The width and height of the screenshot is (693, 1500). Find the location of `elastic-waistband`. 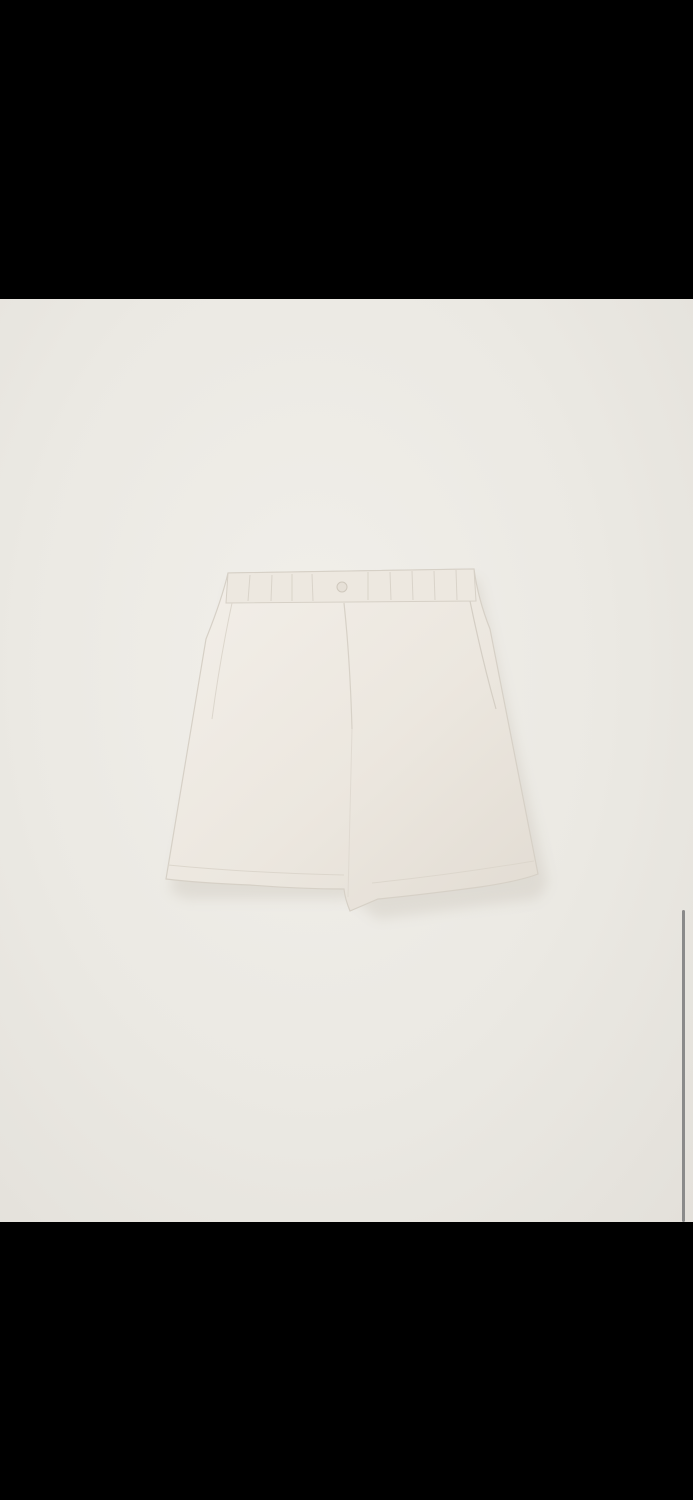

elastic-waistband is located at coordinates (351, 586).